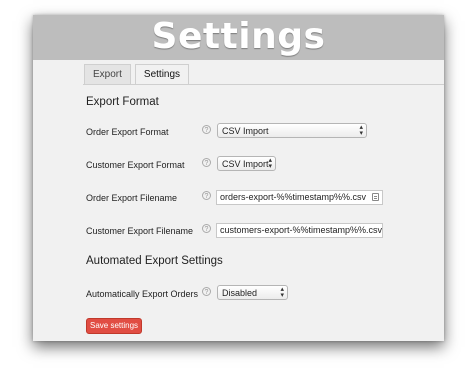 The image size is (474, 390). Describe the element at coordinates (140, 231) in the screenshot. I see `customer-export-filename-label: Customer Export Filename` at that location.